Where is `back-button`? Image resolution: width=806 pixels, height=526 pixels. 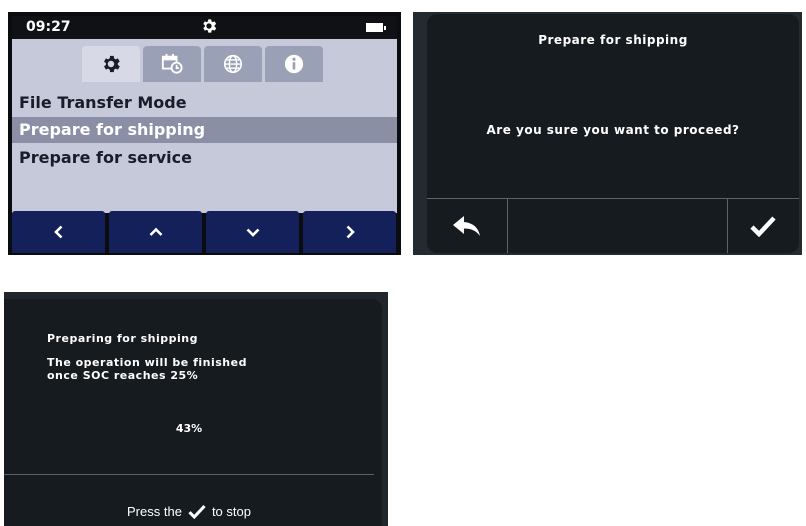
back-button is located at coordinates (467, 226).